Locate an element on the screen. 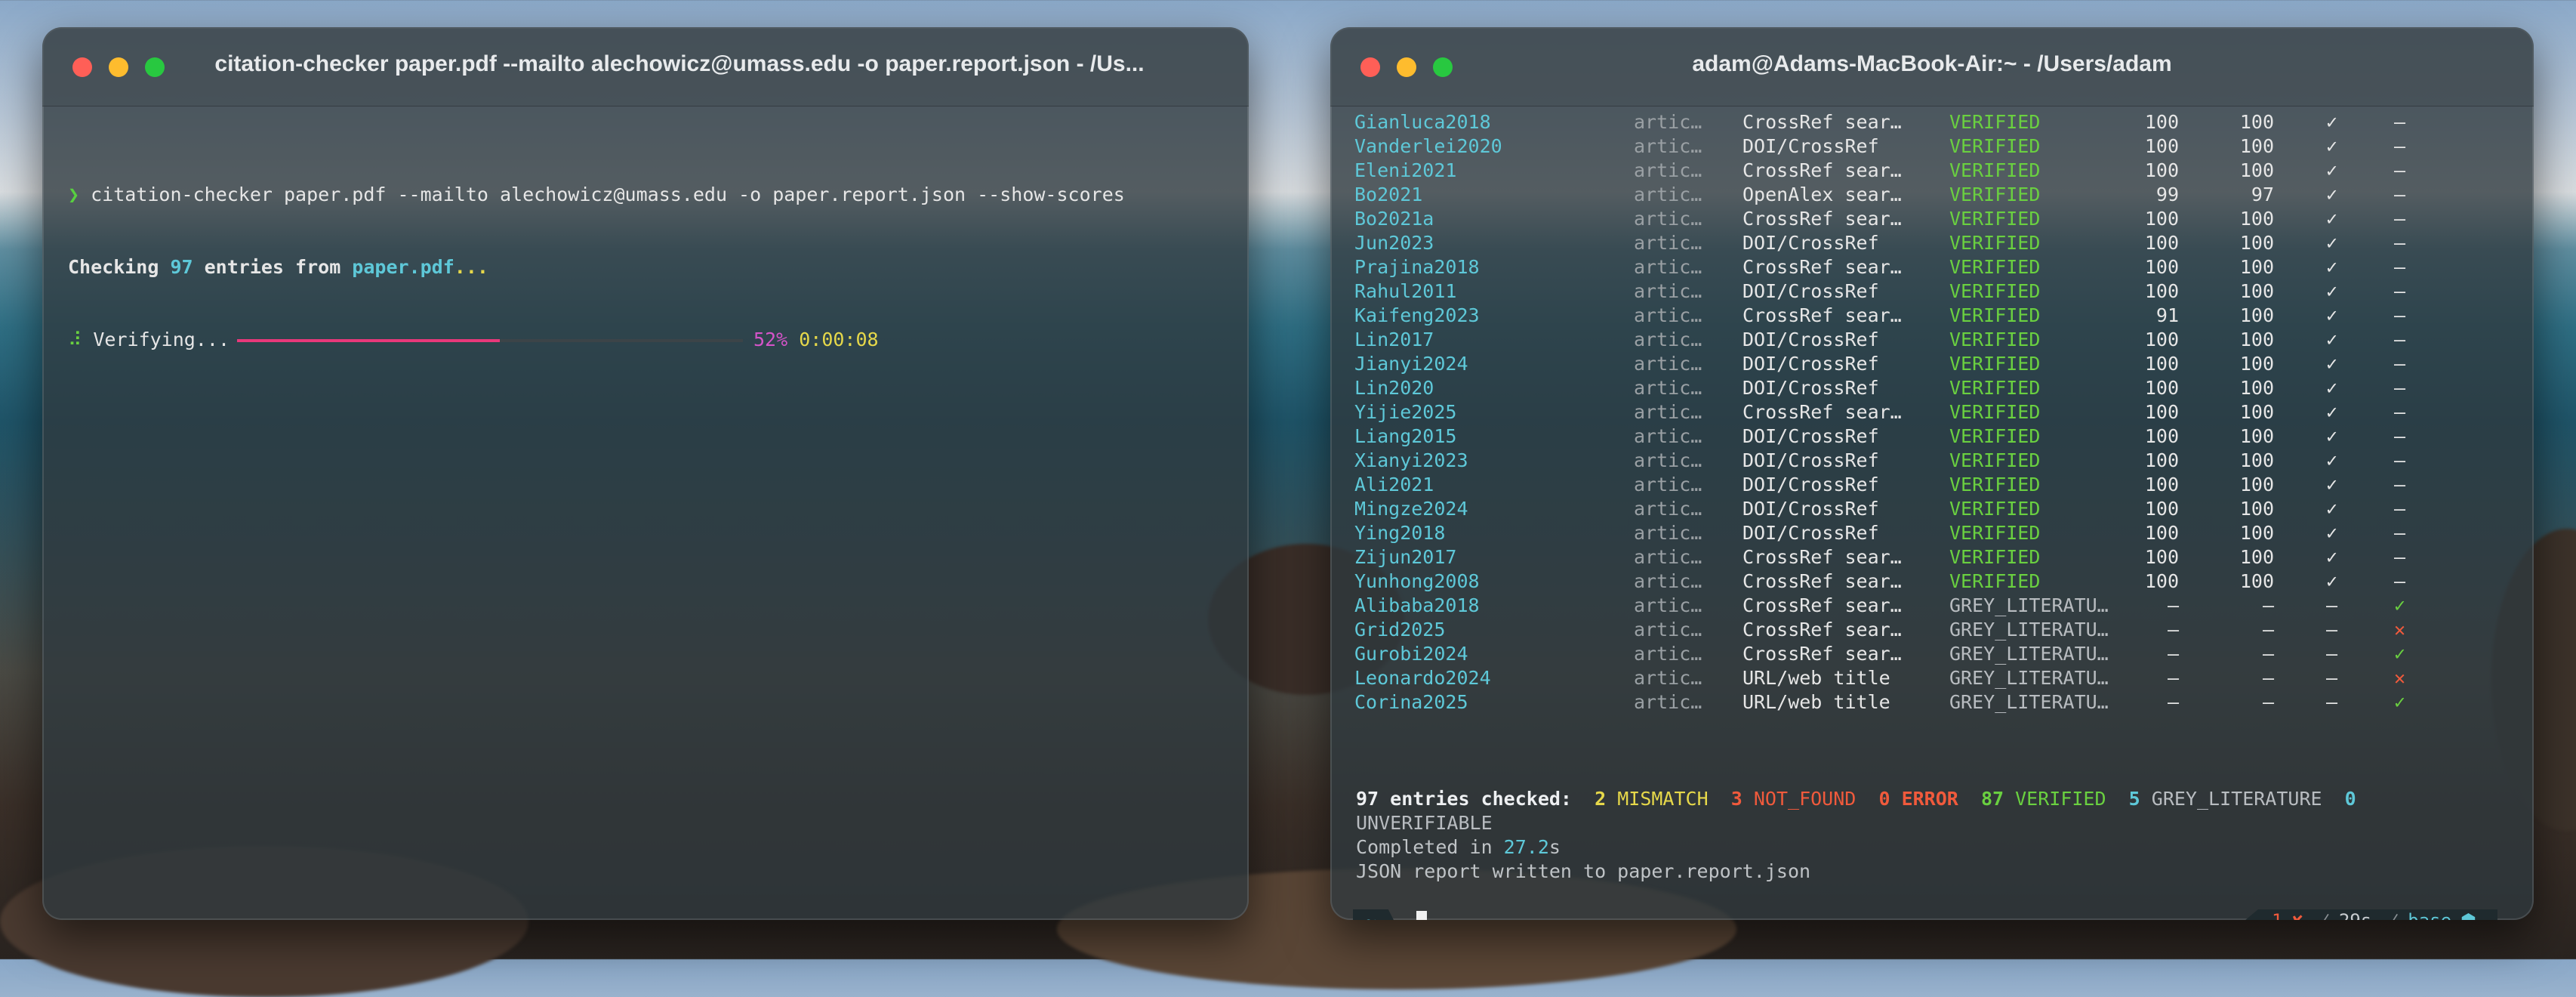  text-cursor is located at coordinates (1421, 915).